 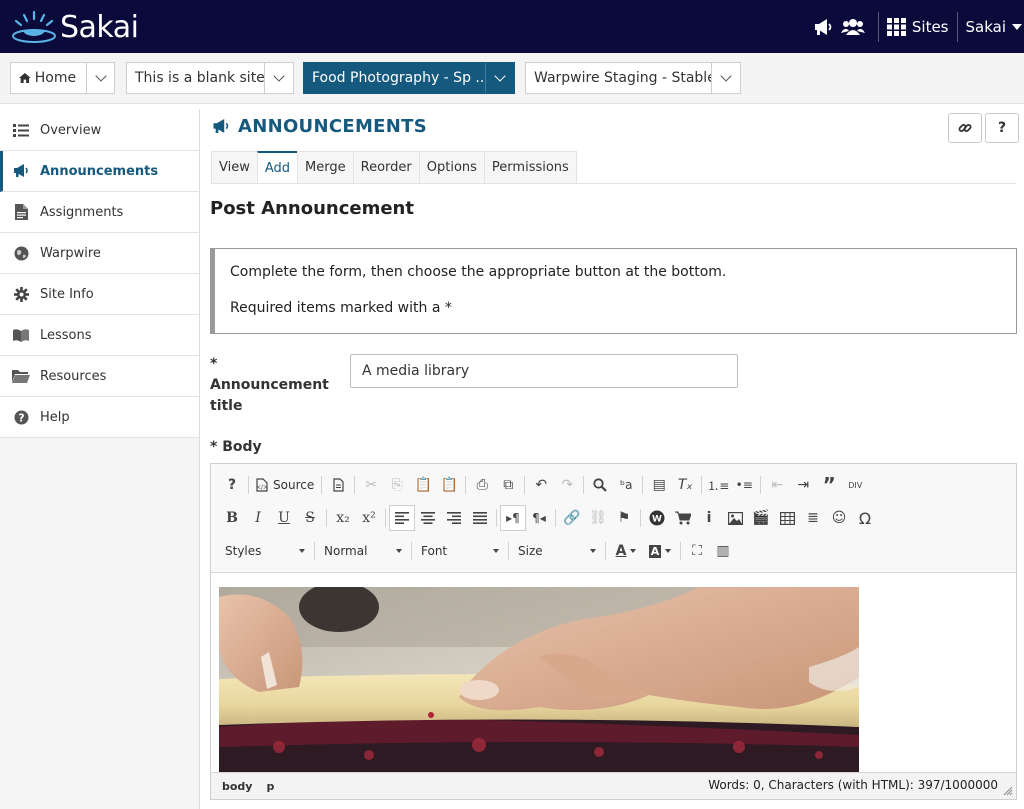 I want to click on tab-label: Permissions, so click(x=530, y=167).